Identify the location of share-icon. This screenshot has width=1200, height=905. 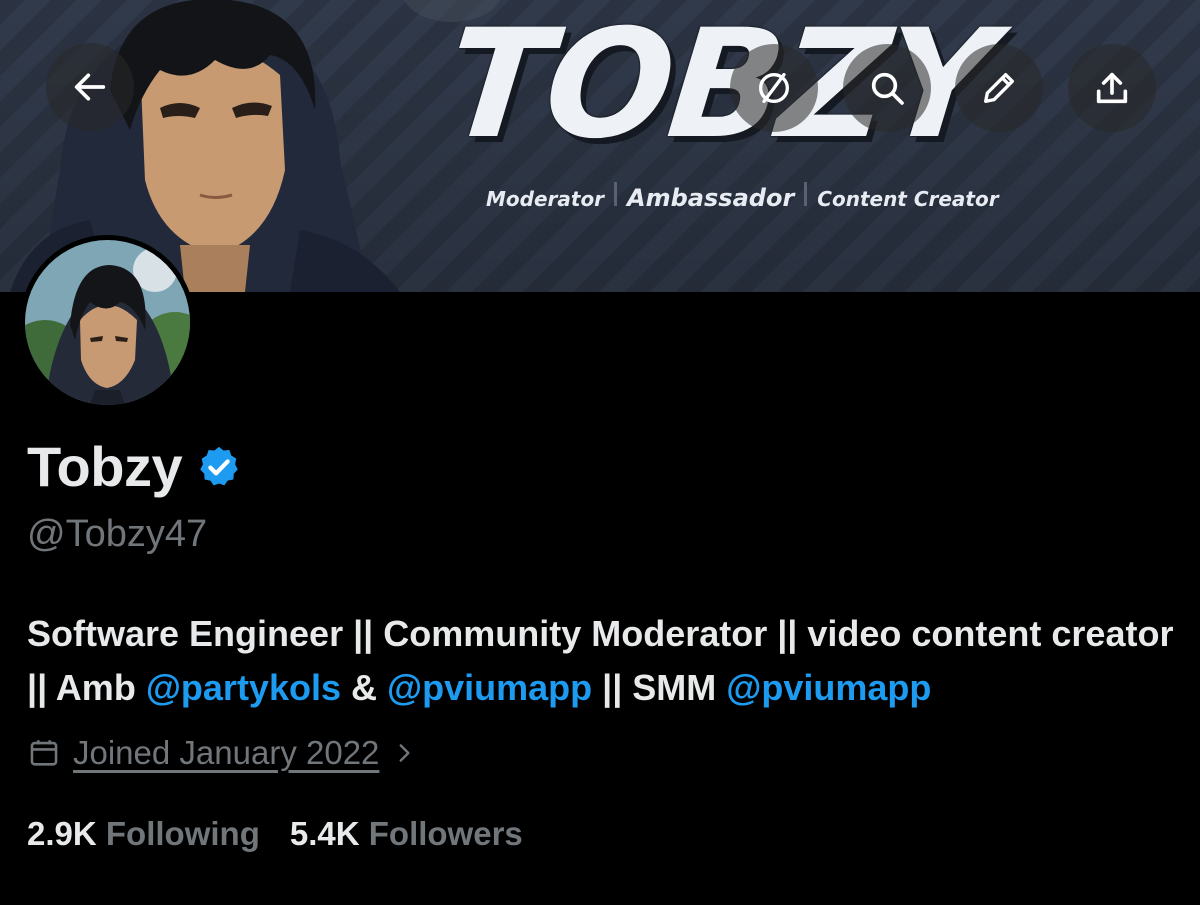
(1112, 88).